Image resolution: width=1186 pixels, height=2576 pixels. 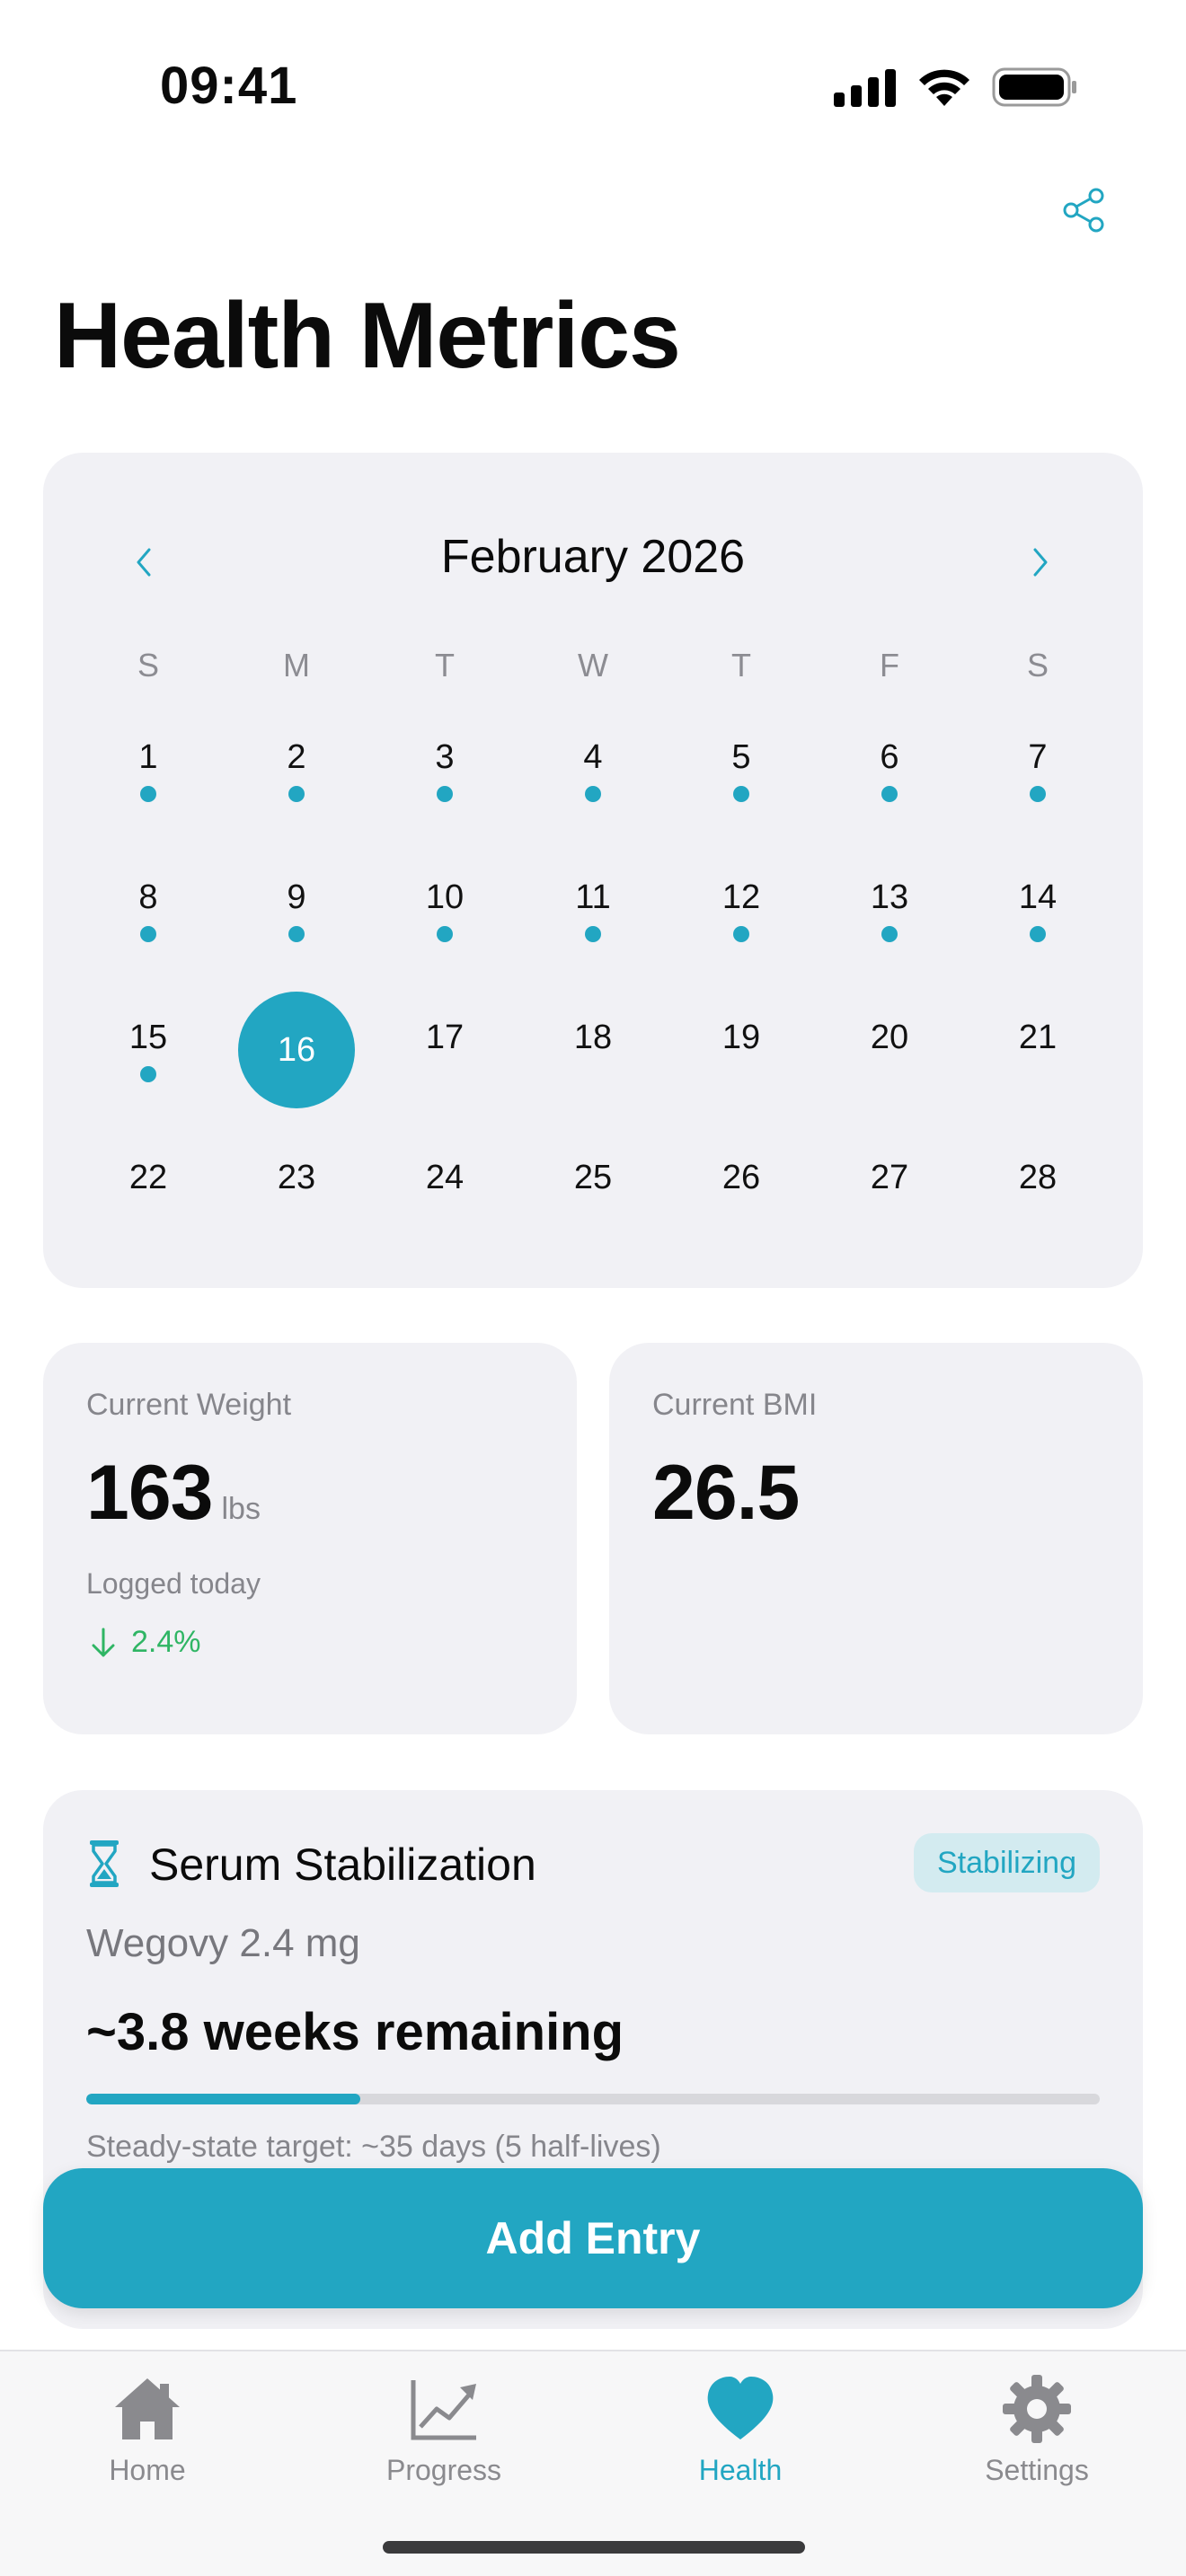 I want to click on current-weight-card: Current Weight 163 lbs Logged today 2.4%, so click(x=310, y=1538).